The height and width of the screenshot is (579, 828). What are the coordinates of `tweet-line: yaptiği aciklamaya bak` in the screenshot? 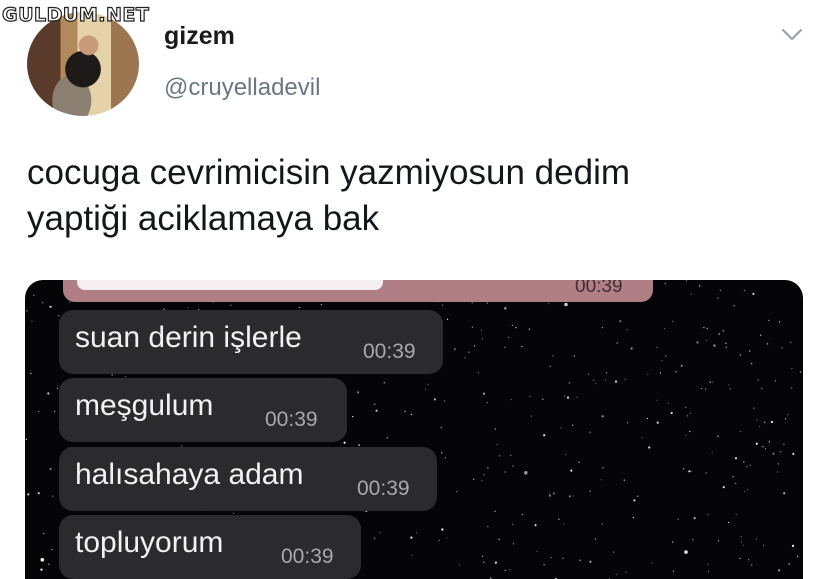 It's located at (203, 218).